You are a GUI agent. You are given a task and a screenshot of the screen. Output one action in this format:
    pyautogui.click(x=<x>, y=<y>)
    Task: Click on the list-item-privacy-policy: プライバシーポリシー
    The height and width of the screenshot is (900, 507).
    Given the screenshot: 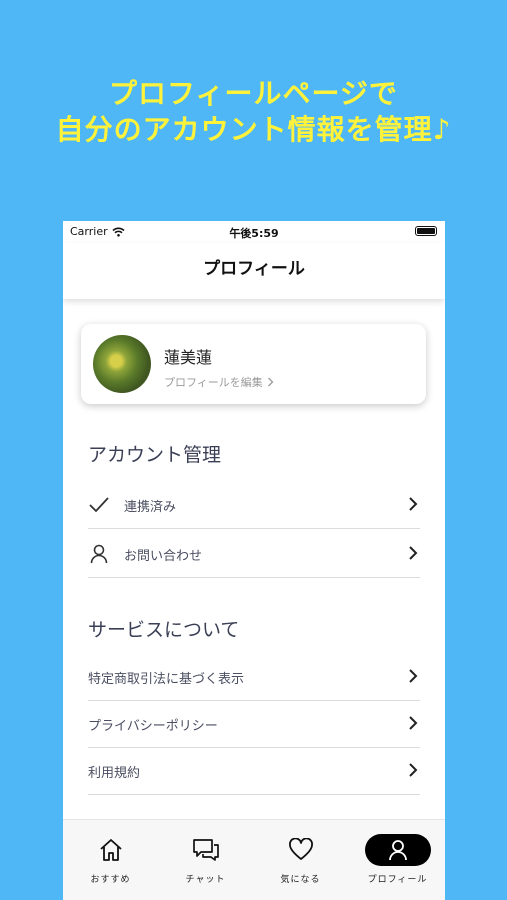 What is the action you would take?
    pyautogui.click(x=254, y=724)
    